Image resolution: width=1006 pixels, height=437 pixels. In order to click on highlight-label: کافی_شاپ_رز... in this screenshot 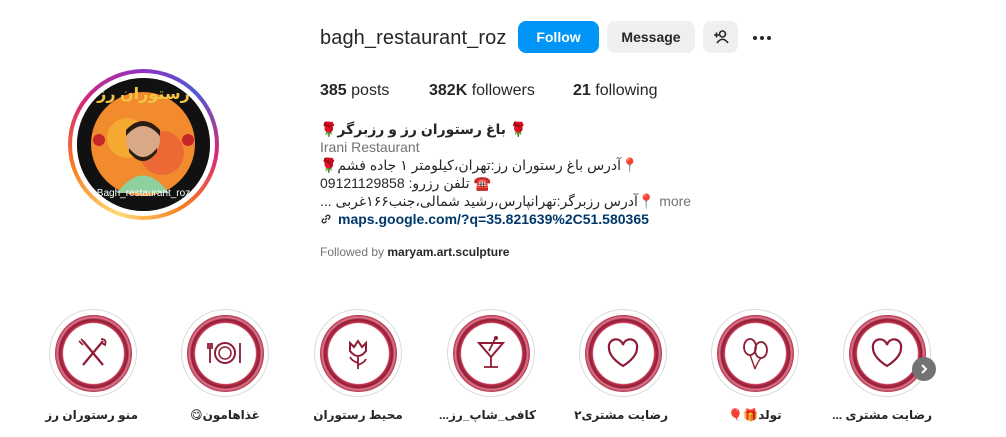, I will do `click(487, 415)`.